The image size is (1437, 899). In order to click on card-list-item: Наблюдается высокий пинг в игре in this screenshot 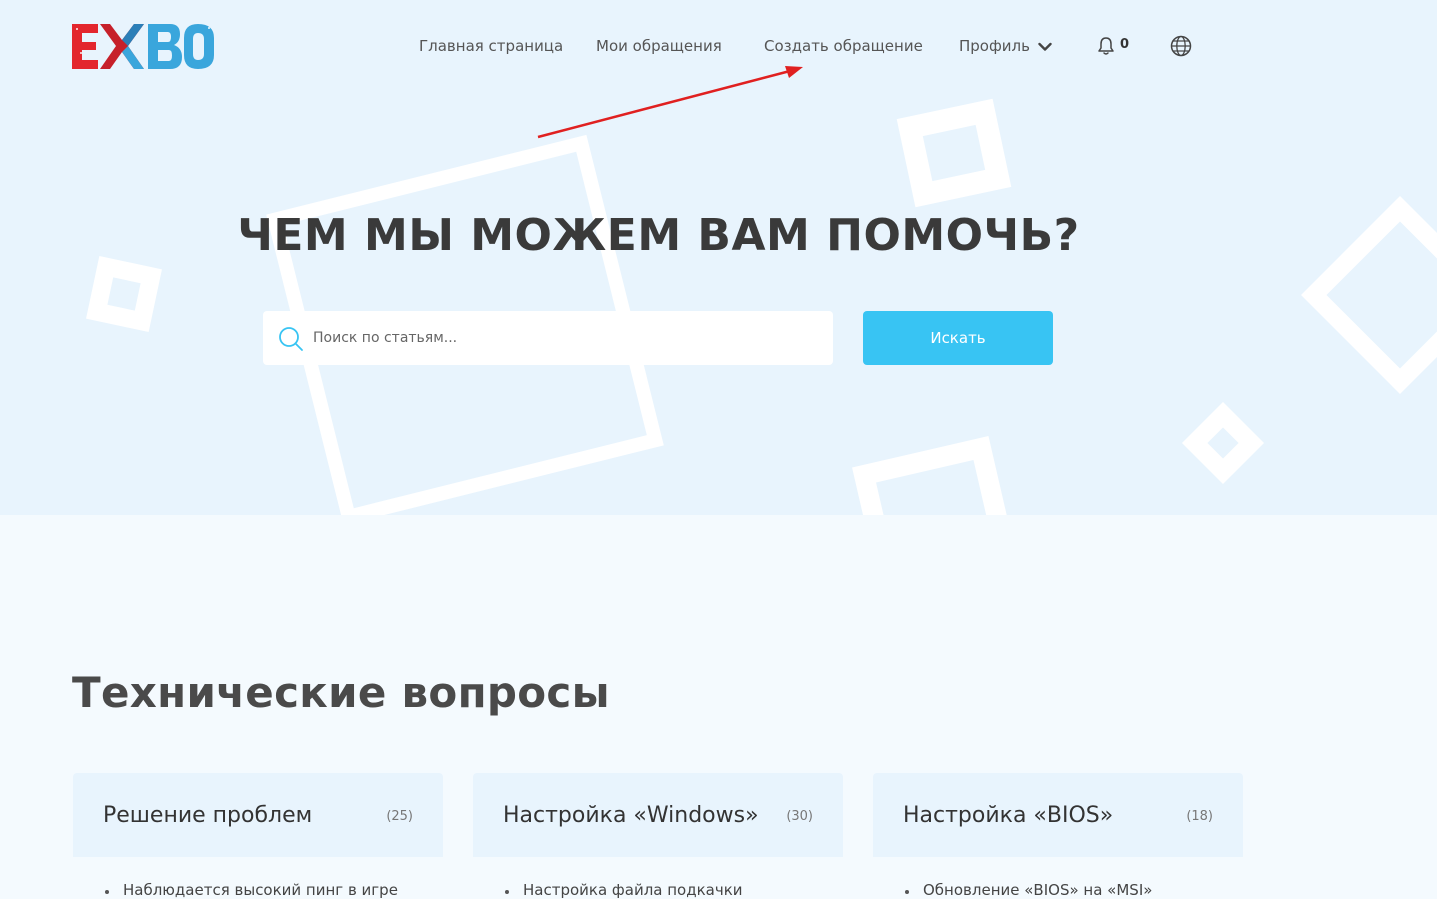, I will do `click(251, 890)`.